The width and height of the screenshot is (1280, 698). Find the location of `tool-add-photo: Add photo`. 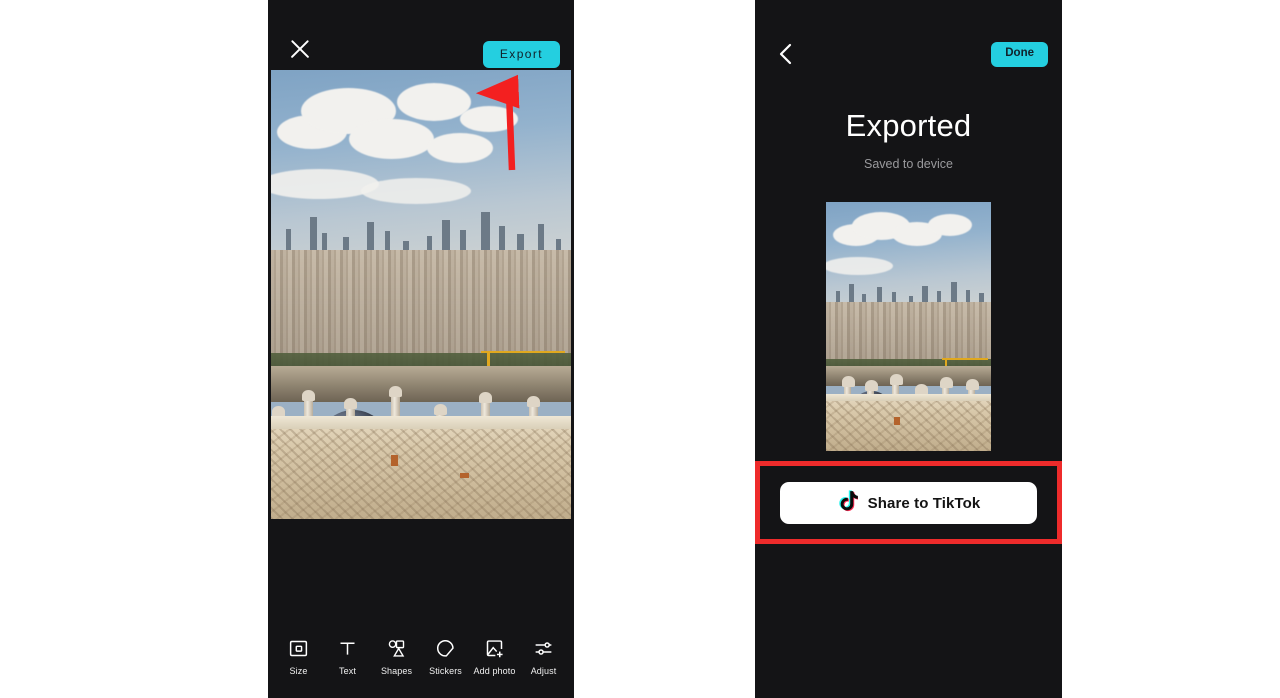

tool-add-photo: Add photo is located at coordinates (495, 657).